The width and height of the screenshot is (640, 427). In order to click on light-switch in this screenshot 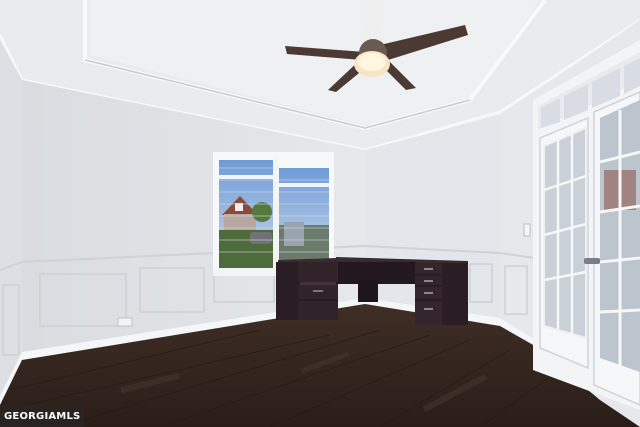, I will do `click(527, 230)`.